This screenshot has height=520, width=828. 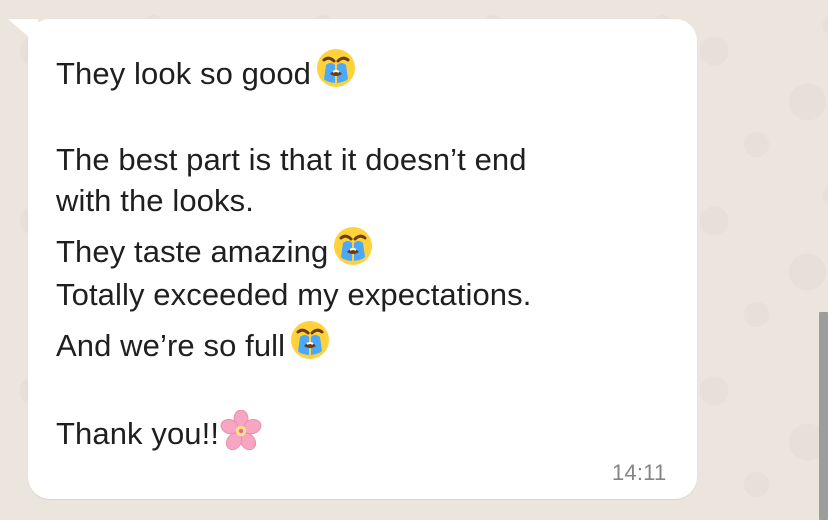 What do you see at coordinates (294, 294) in the screenshot?
I see `message-line-text: Totally exceeded my expectations.` at bounding box center [294, 294].